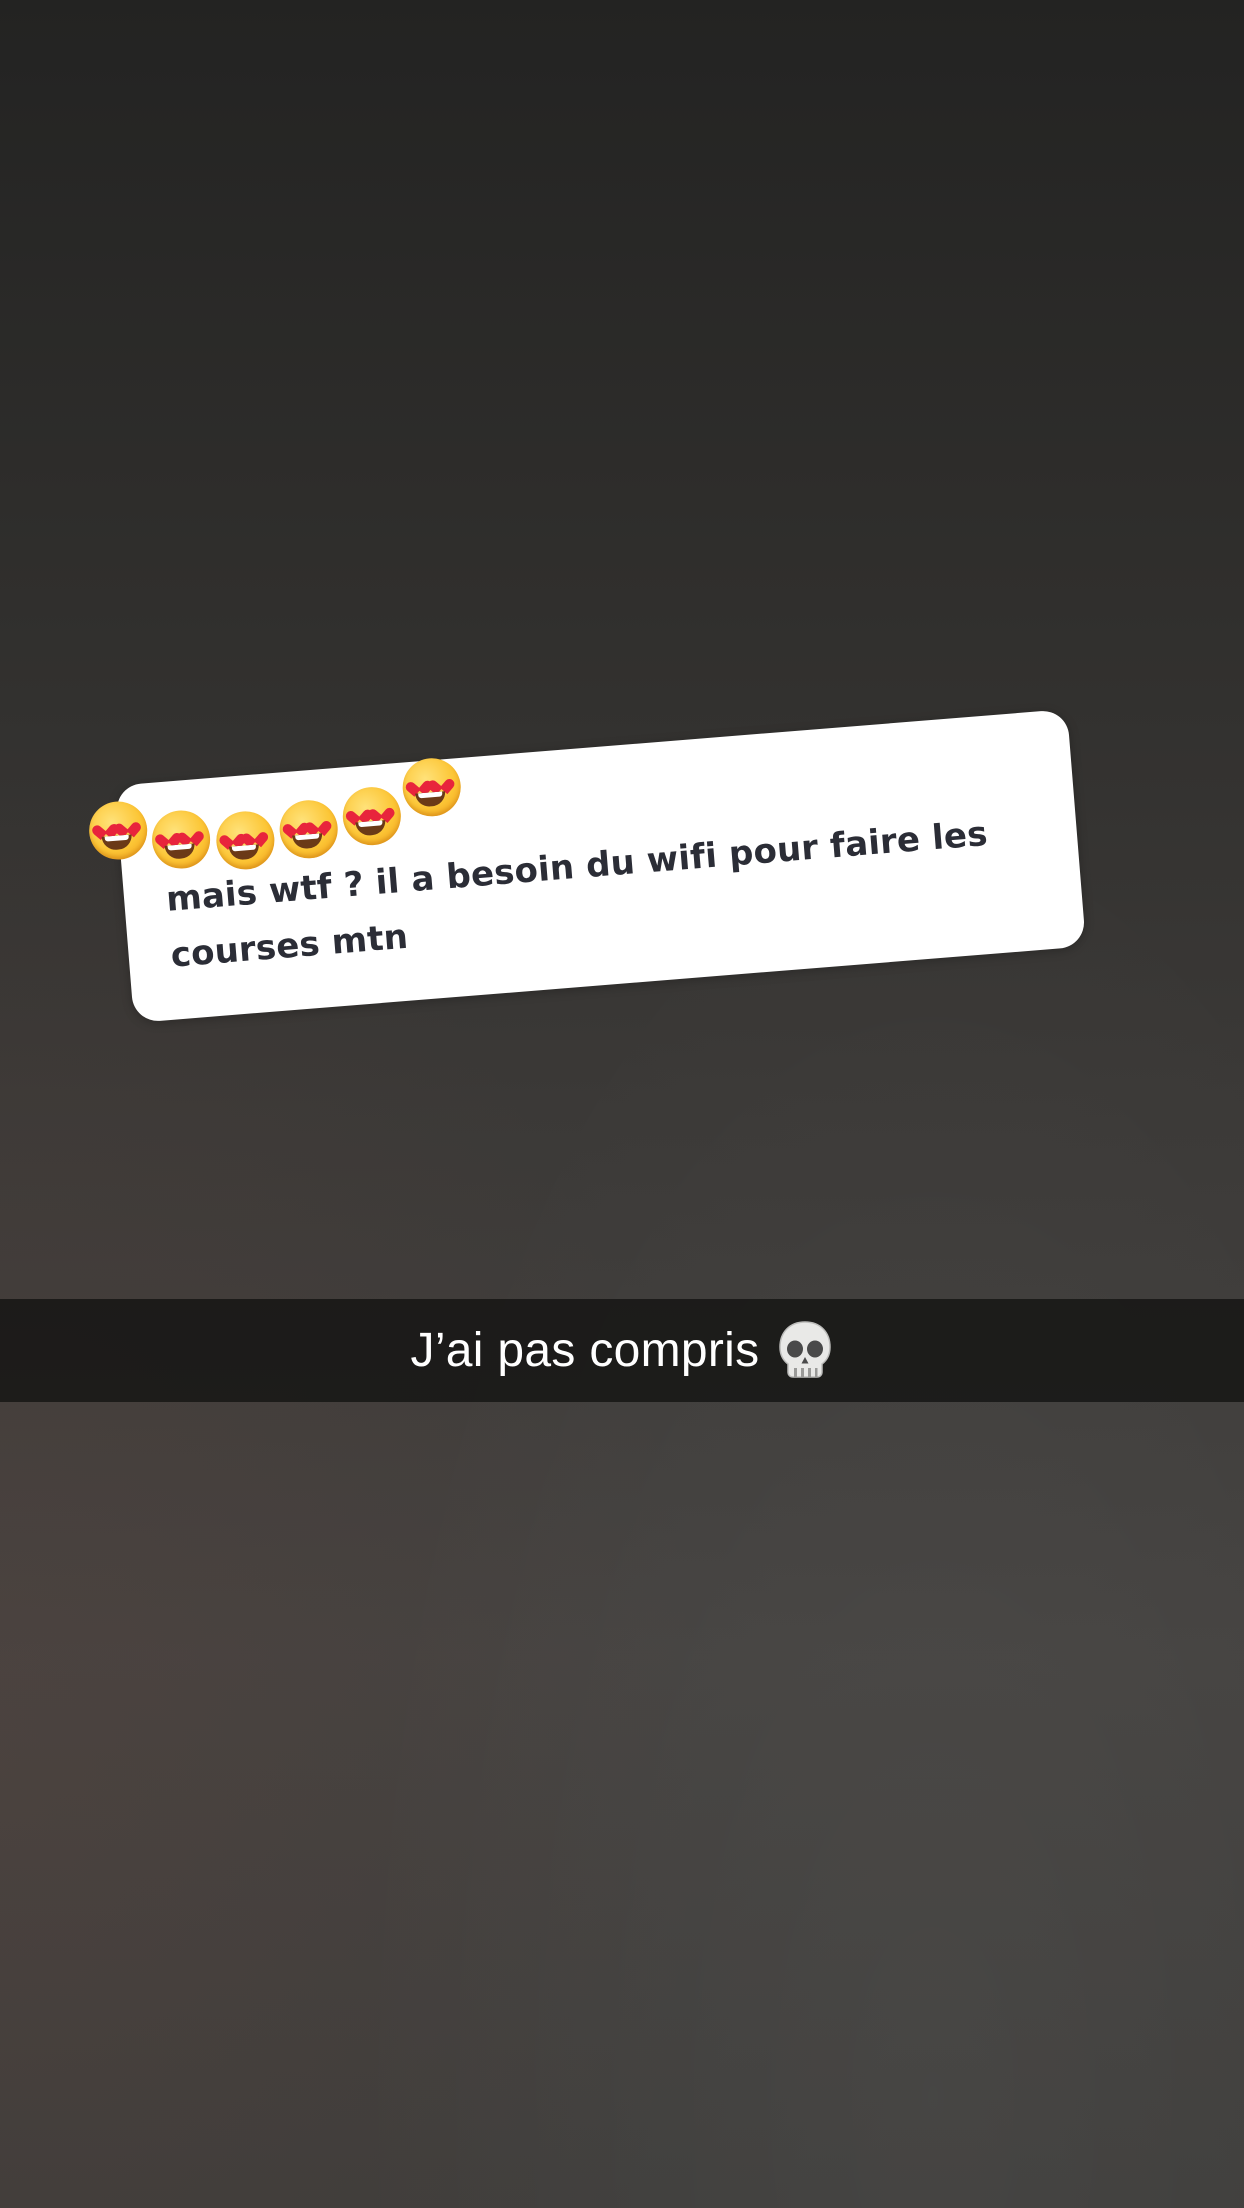 This screenshot has height=2208, width=1244. What do you see at coordinates (805, 1351) in the screenshot?
I see `skull-icon` at bounding box center [805, 1351].